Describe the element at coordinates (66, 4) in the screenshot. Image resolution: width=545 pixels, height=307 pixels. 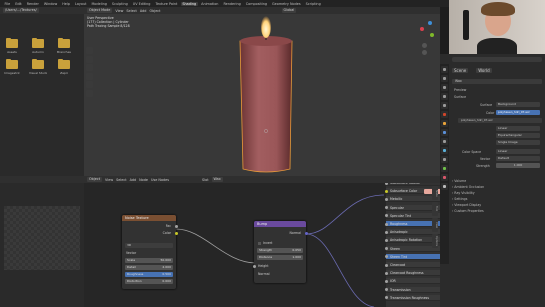
I see `menu-item: Help` at that location.